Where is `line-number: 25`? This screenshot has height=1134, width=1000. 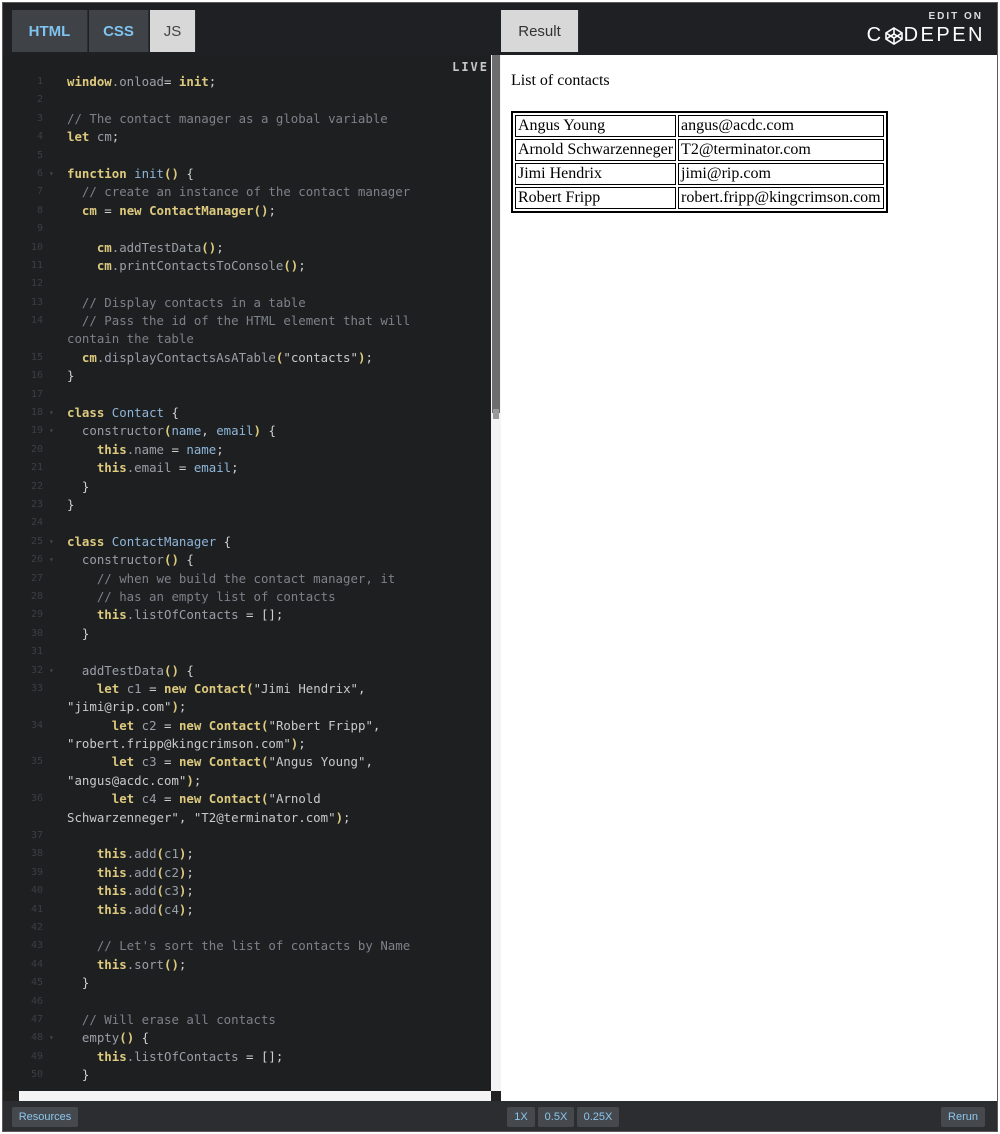
line-number: 25 is located at coordinates (36, 541).